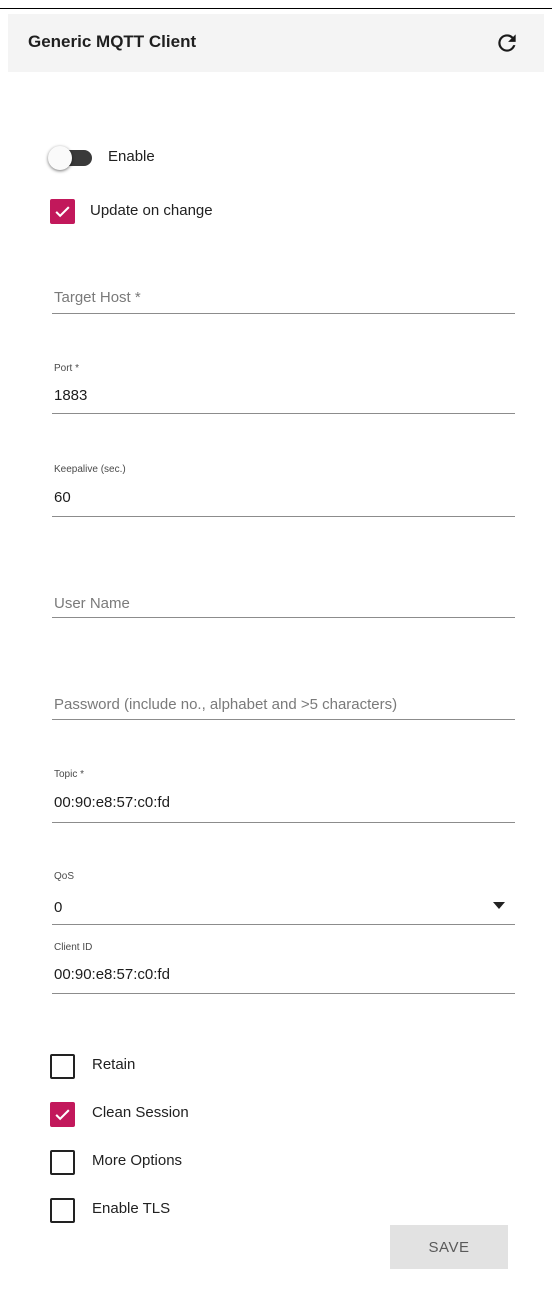 The height and width of the screenshot is (1296, 552). Describe the element at coordinates (499, 905) in the screenshot. I see `dropdown-arrow-icon` at that location.